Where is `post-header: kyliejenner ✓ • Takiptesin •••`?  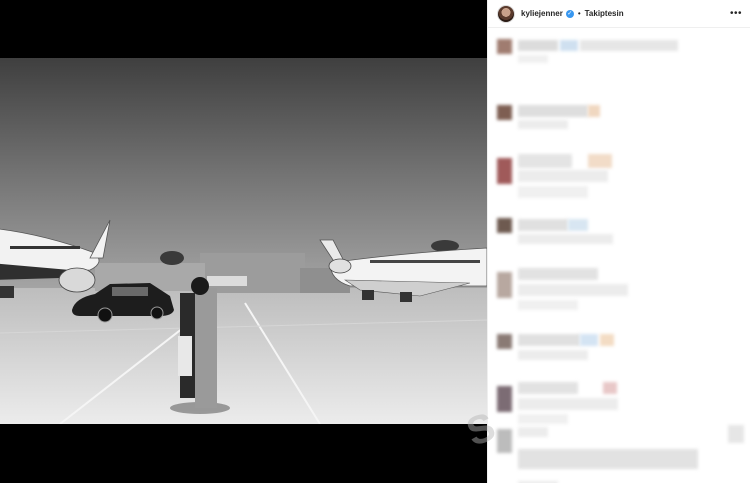
post-header: kyliejenner ✓ • Takiptesin ••• is located at coordinates (619, 14).